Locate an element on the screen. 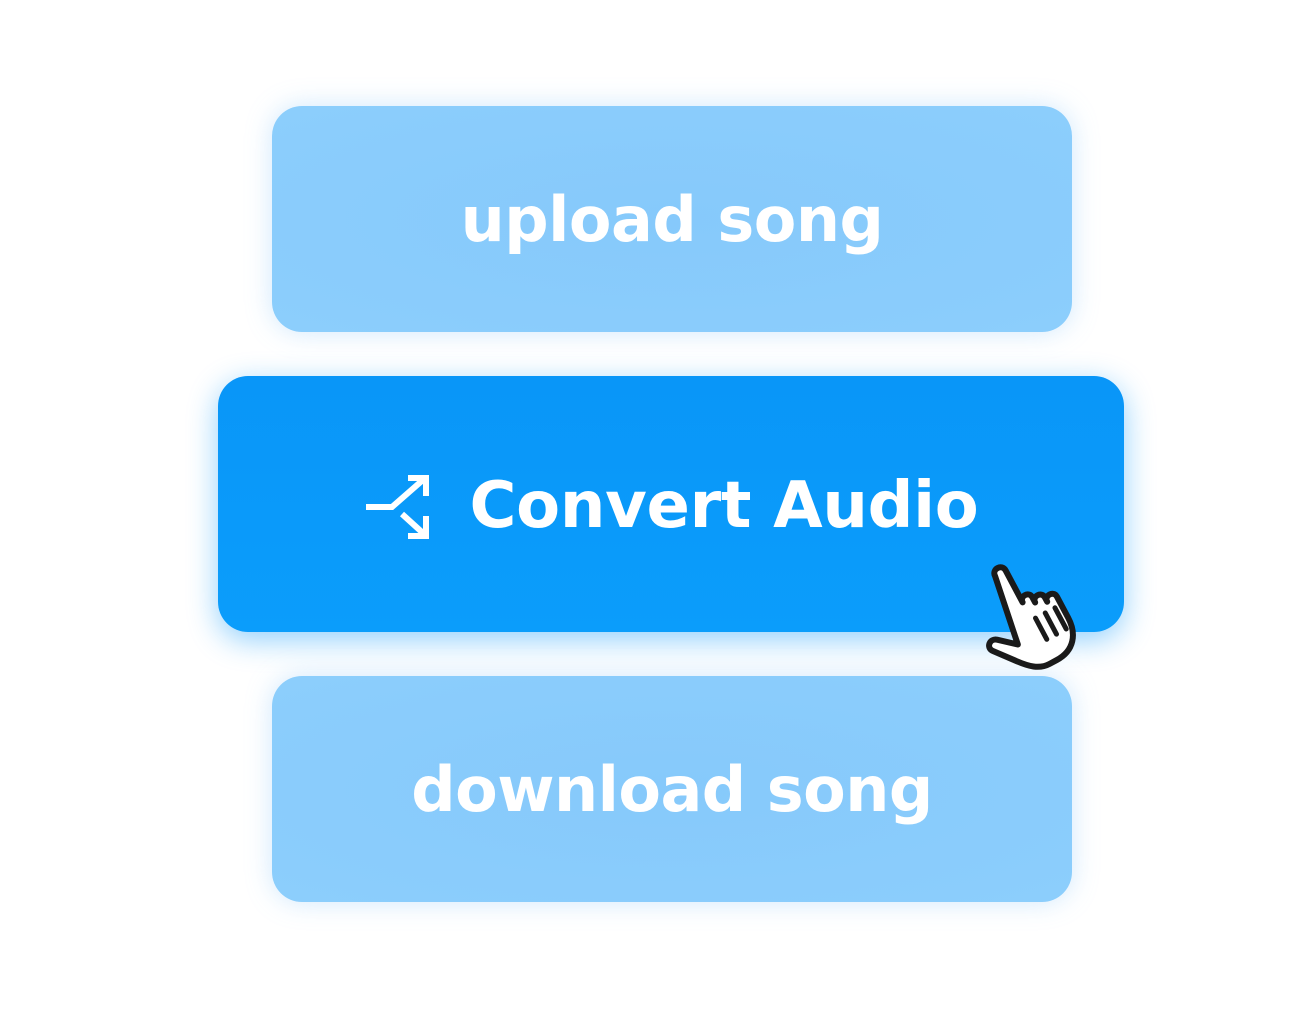  download-song-label: download song is located at coordinates (672, 789).